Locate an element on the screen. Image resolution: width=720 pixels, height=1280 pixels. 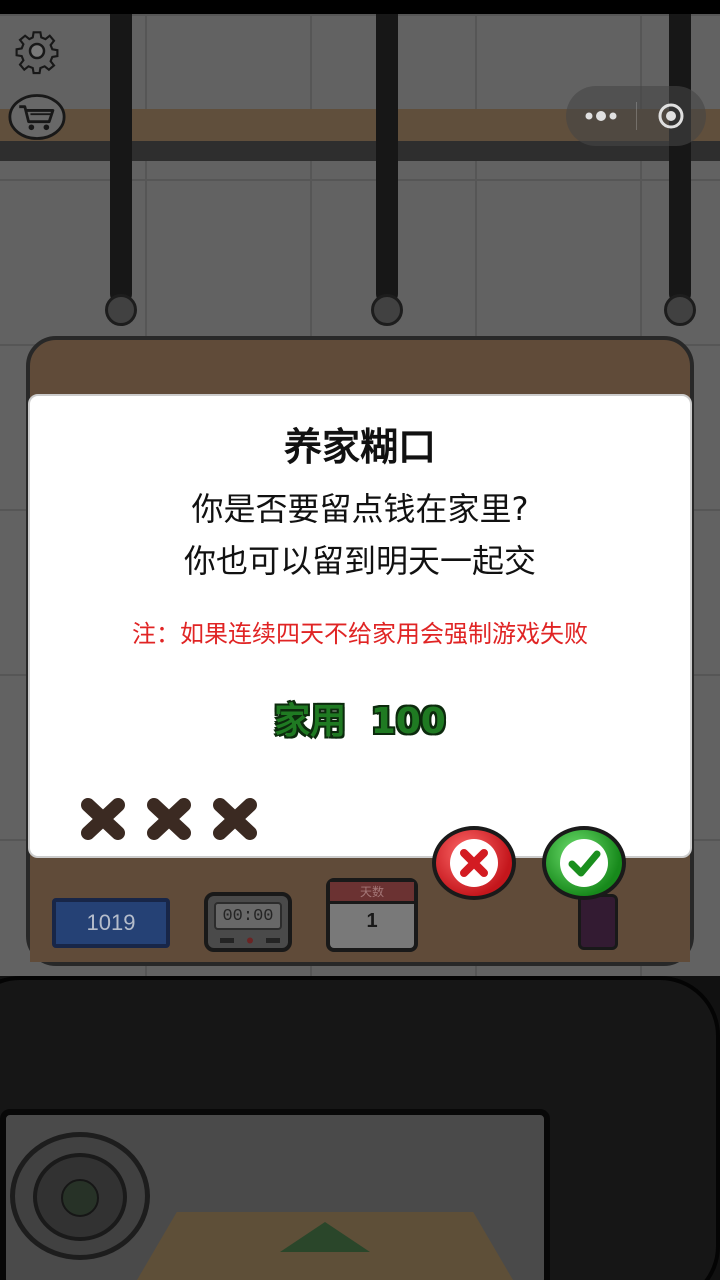
missed-days-marks is located at coordinates (169, 819).